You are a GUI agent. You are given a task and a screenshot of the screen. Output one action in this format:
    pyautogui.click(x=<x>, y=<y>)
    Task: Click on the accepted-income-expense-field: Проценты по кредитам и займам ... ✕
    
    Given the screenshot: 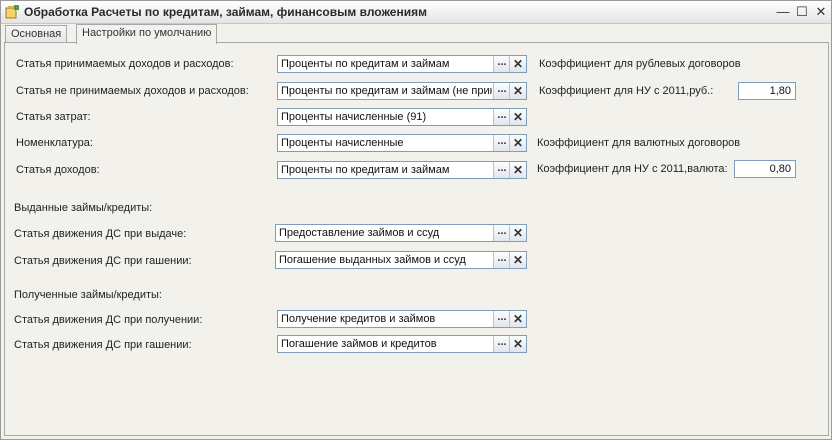 What is the action you would take?
    pyautogui.click(x=402, y=64)
    